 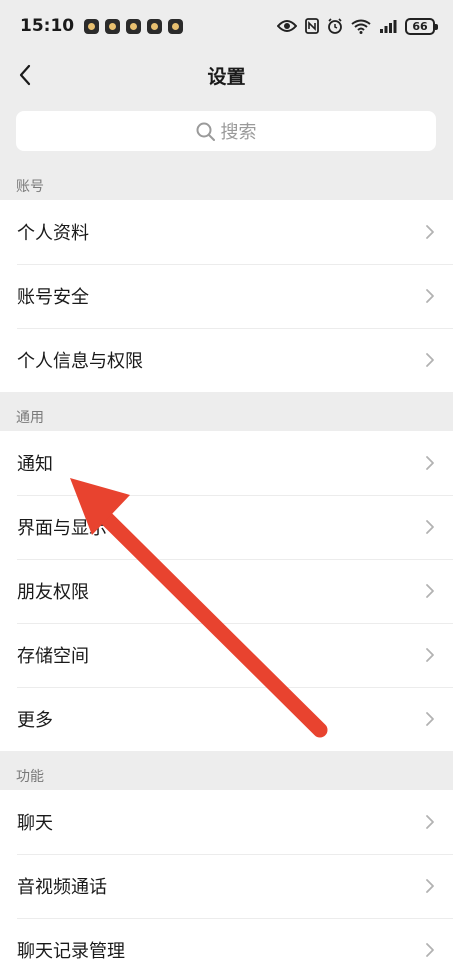 What do you see at coordinates (226, 463) in the screenshot?
I see `settings-item-notifications: 通知` at bounding box center [226, 463].